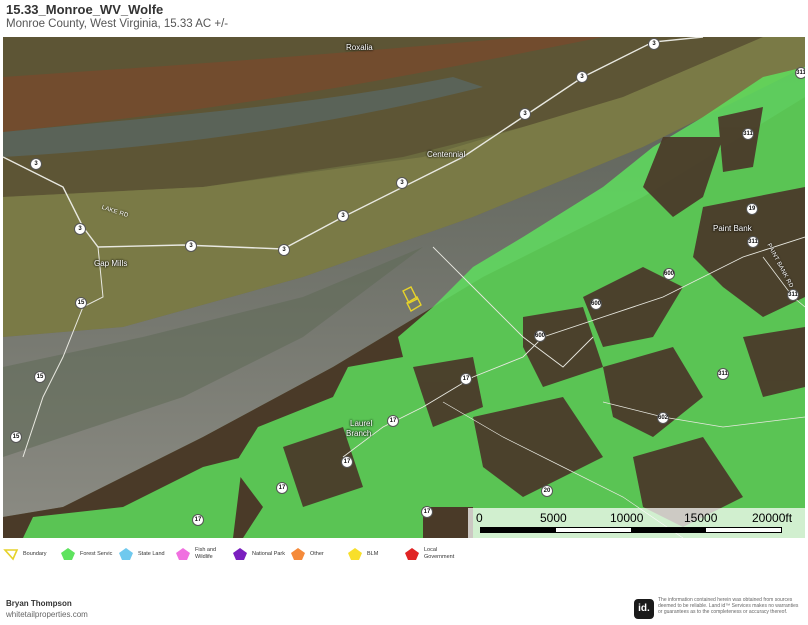 The image size is (808, 625). Describe the element at coordinates (631, 530) in the screenshot. I see `scale-bar-graphic` at that location.